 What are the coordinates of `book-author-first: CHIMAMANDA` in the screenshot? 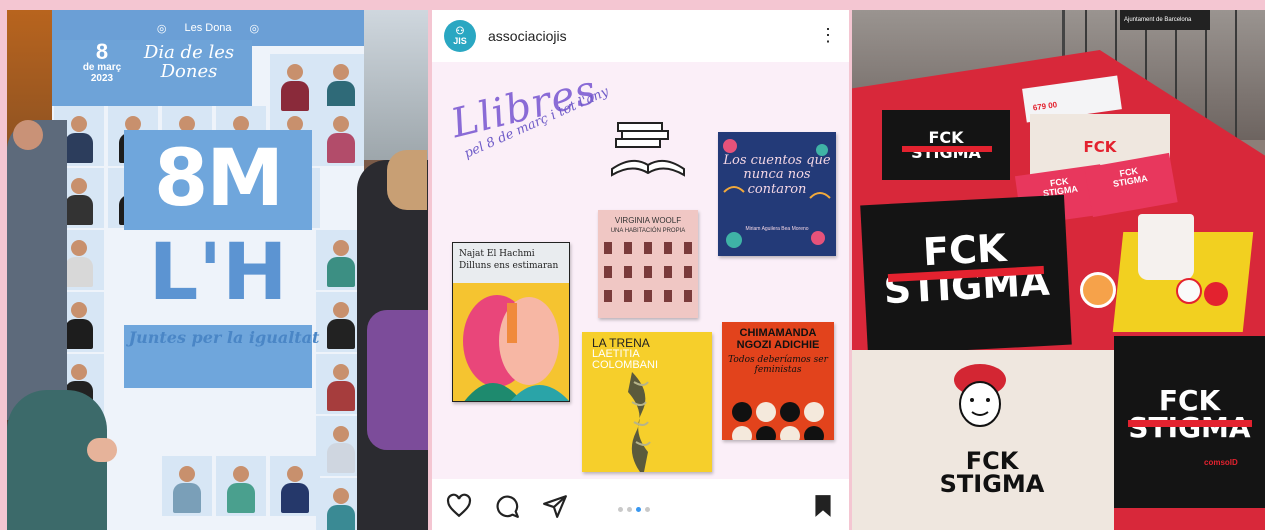 It's located at (778, 333).